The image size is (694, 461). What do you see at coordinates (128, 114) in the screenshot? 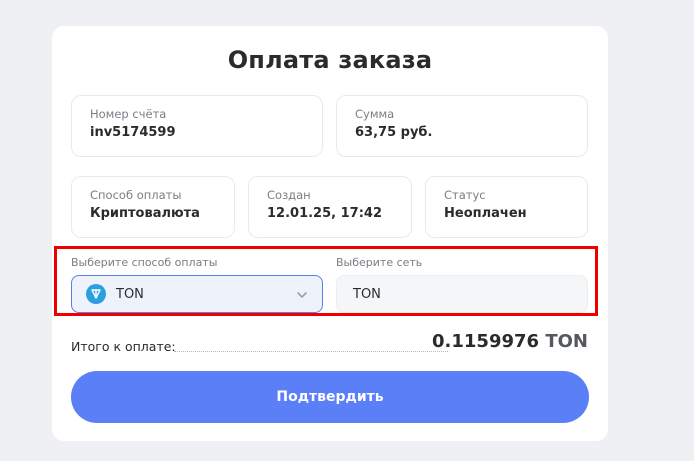
I see `invoice-number-label: Номер счёта` at bounding box center [128, 114].